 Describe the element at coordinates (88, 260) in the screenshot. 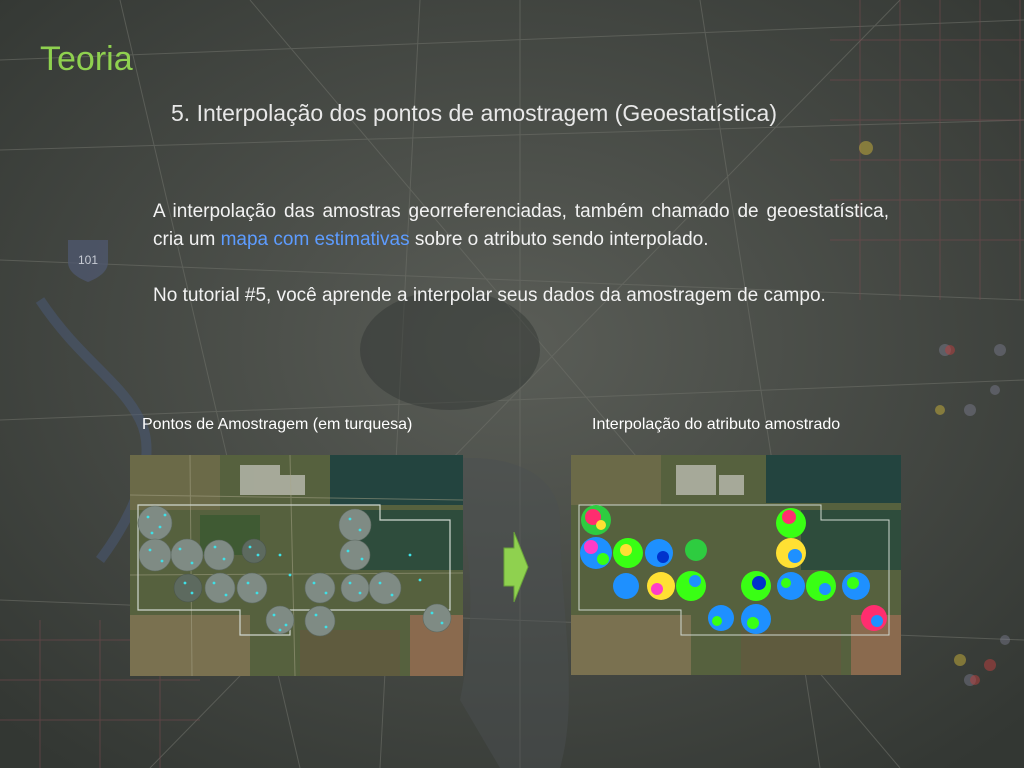

I see `highway-shield-label: 101` at that location.